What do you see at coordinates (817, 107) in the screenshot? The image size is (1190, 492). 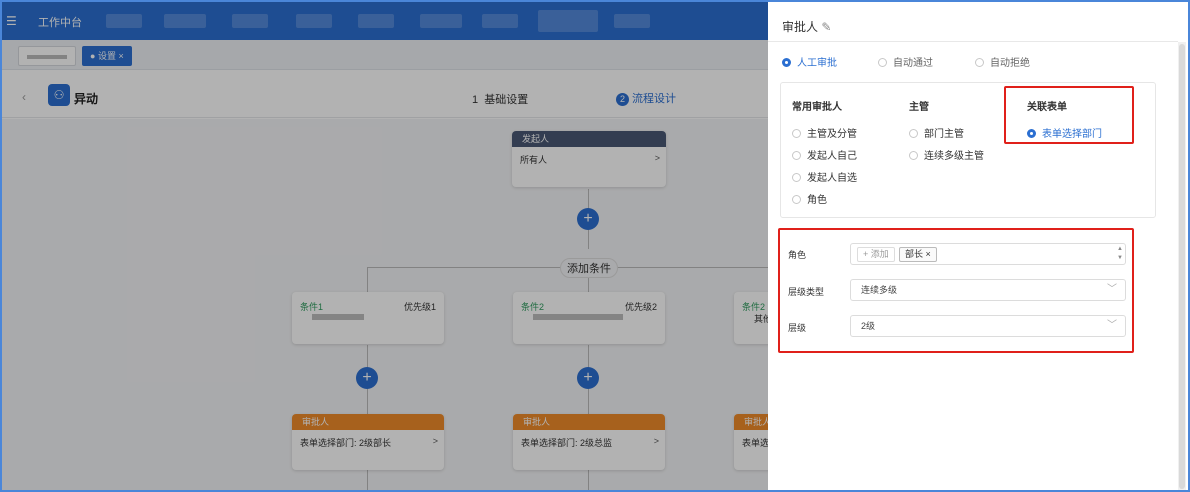 I see `group-heading: 常用审批人` at bounding box center [817, 107].